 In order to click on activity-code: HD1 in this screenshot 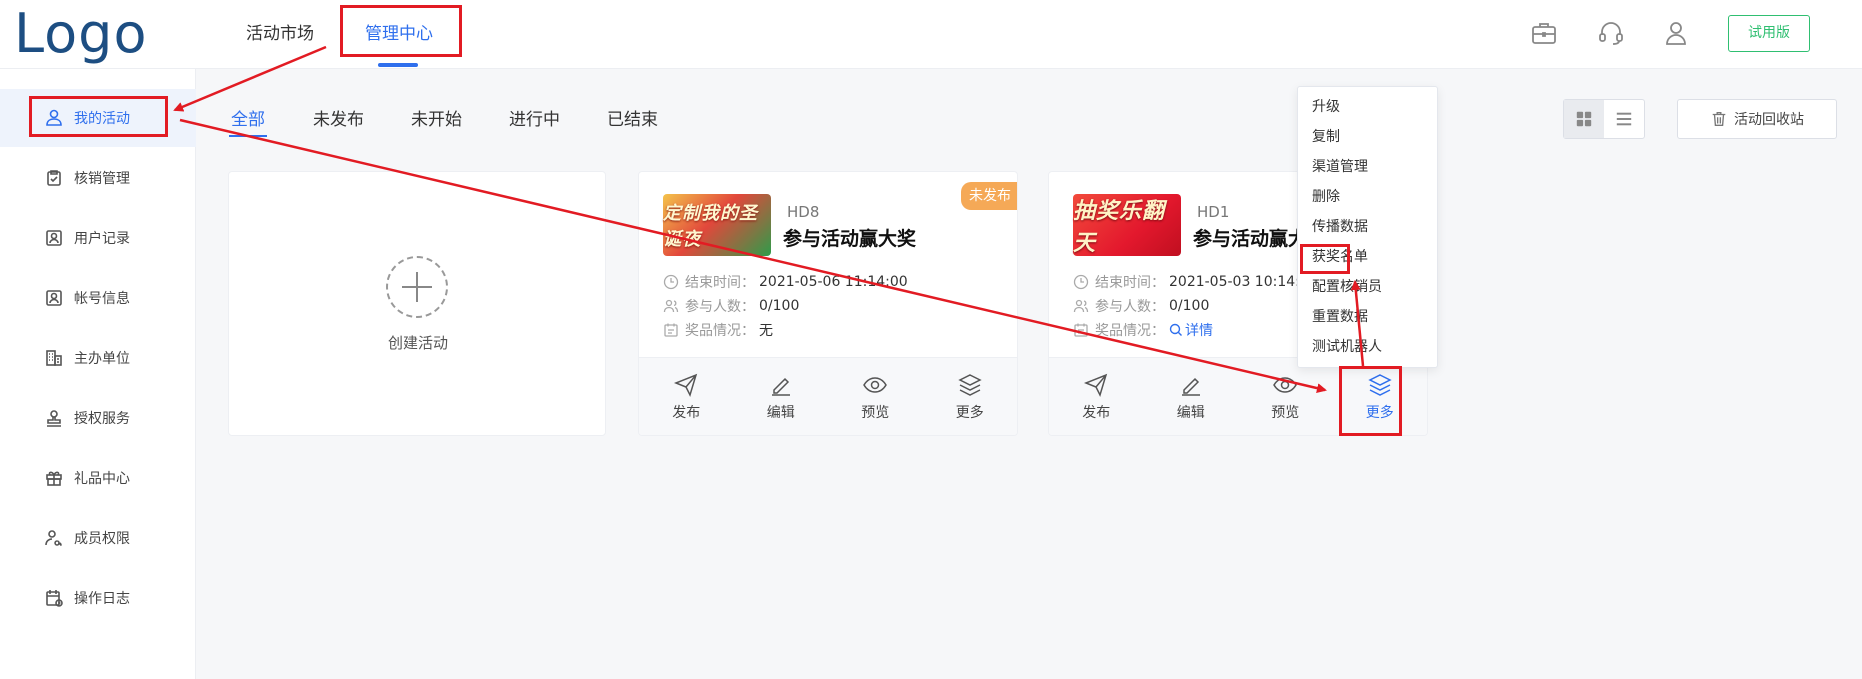, I will do `click(1213, 212)`.